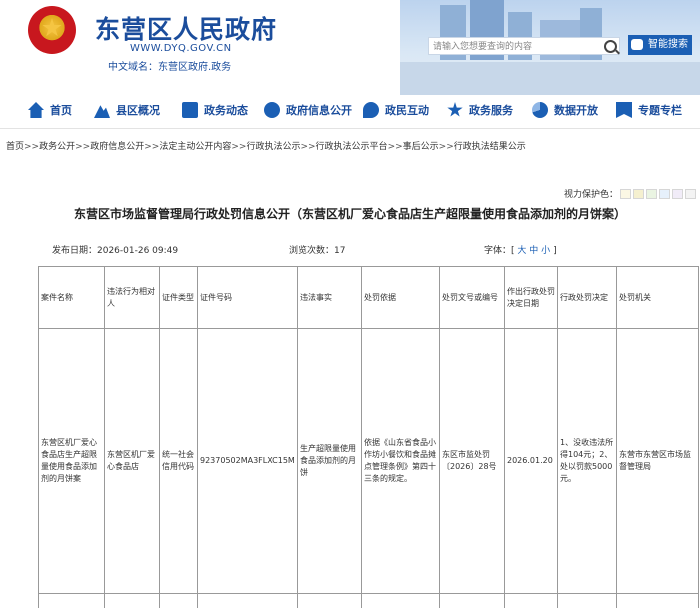 This screenshot has height=608, width=700. What do you see at coordinates (352, 147) in the screenshot?
I see `breadcrumb-item: 行政执法公示平台` at bounding box center [352, 147].